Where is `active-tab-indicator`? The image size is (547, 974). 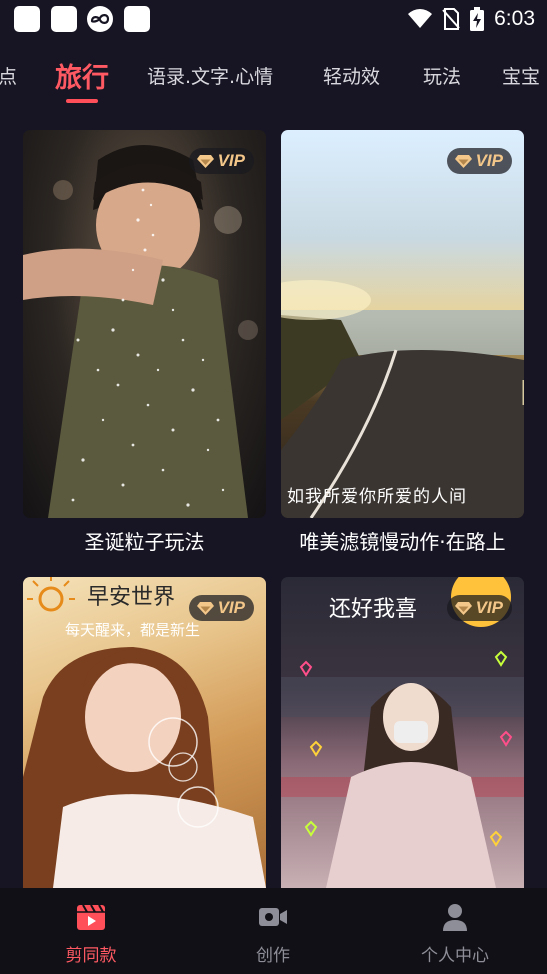 active-tab-indicator is located at coordinates (82, 101).